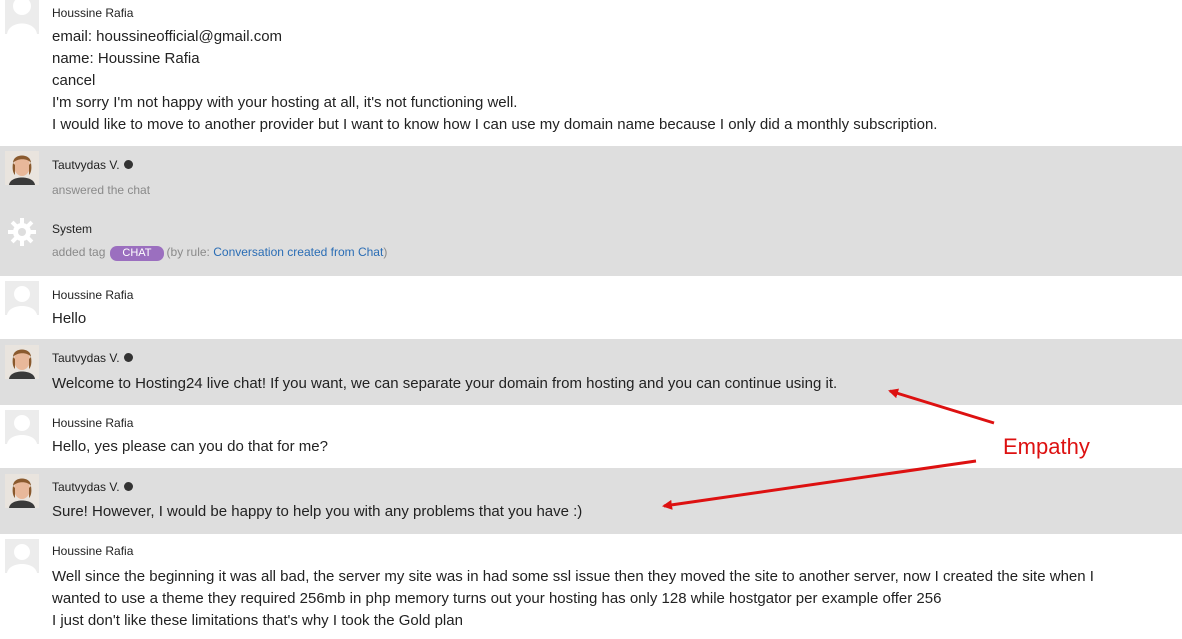 The image size is (1182, 639). Describe the element at coordinates (79, 252) in the screenshot. I see `event-prefix: added tag` at that location.